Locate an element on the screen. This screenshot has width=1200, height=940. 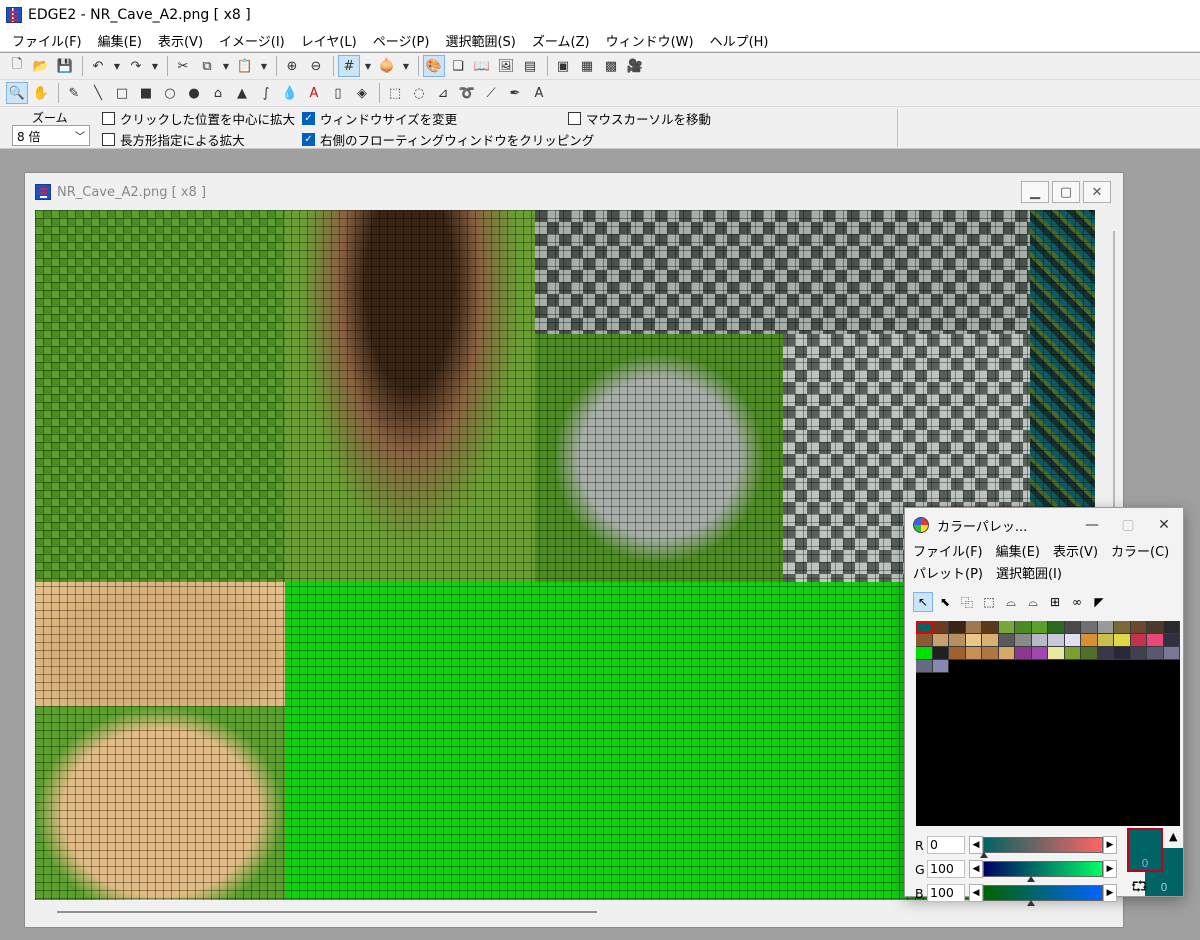
range-icon: ⬚ is located at coordinates (989, 602).